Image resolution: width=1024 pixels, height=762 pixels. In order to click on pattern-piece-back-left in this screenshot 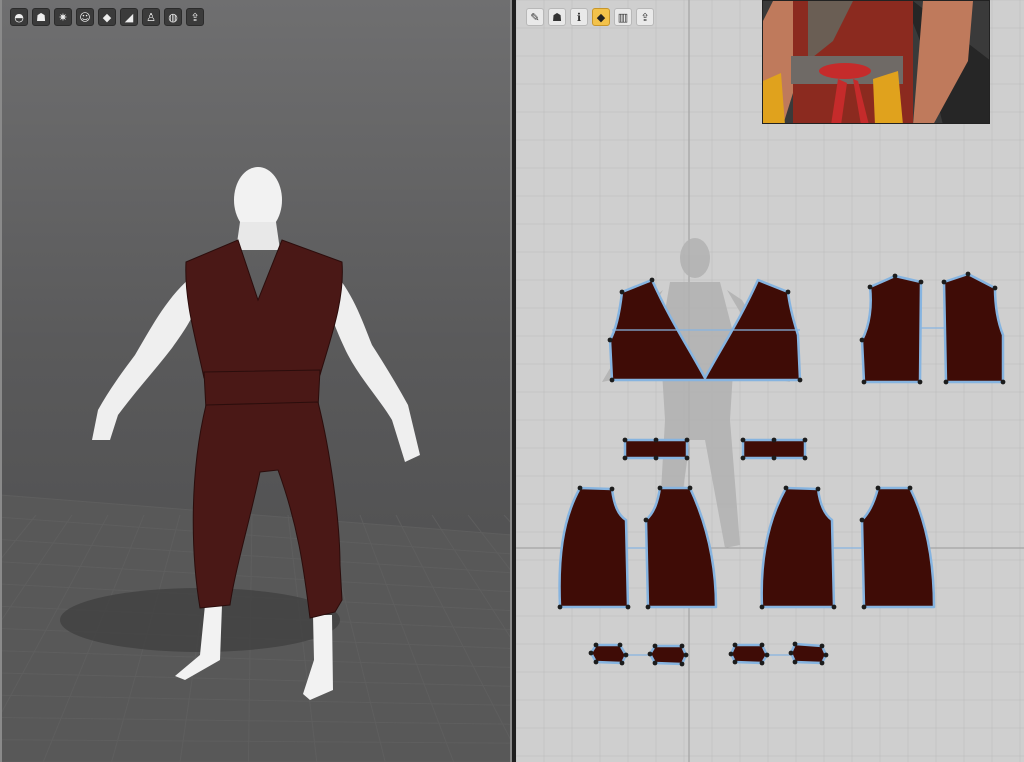, I will do `click(891, 329)`.